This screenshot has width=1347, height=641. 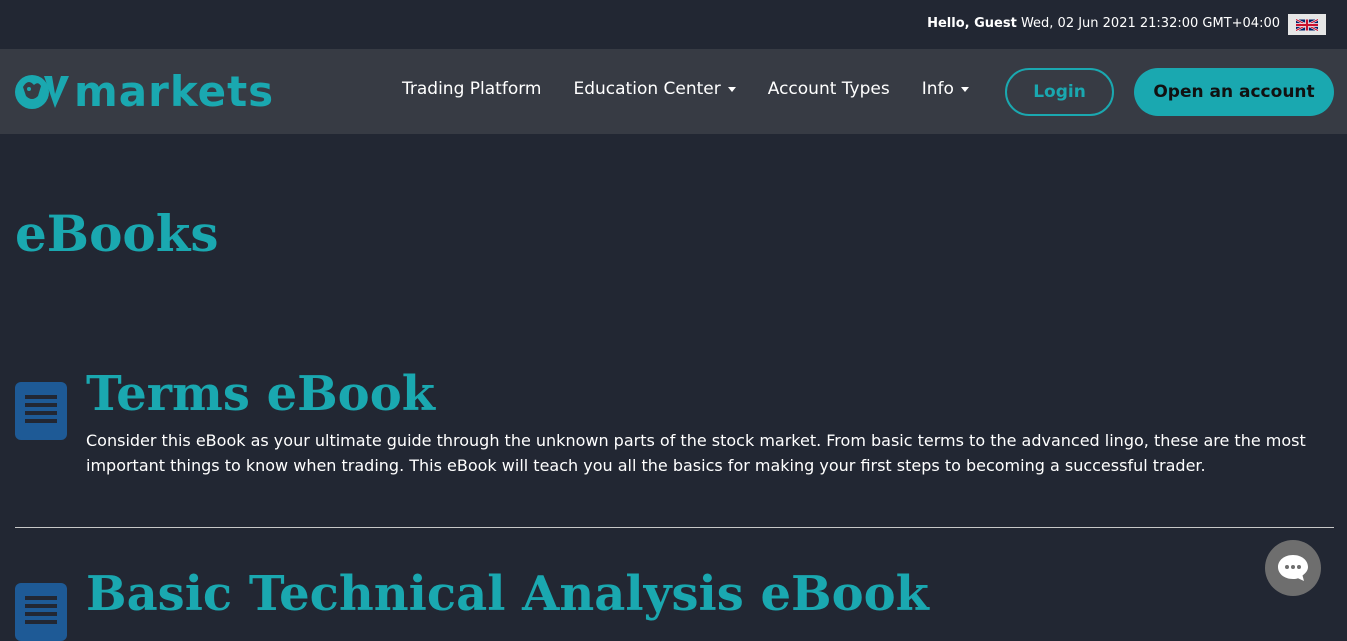 I want to click on login-button: Login, so click(x=1059, y=92).